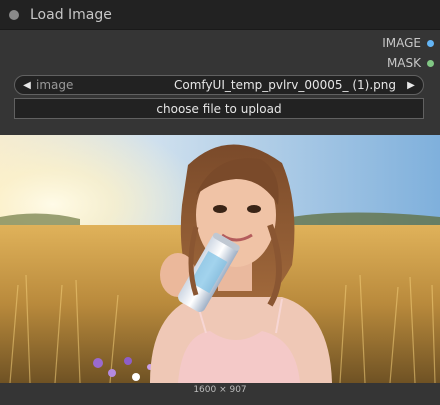 This screenshot has height=405, width=440. I want to click on output-slot-image: IMAGE, so click(408, 43).